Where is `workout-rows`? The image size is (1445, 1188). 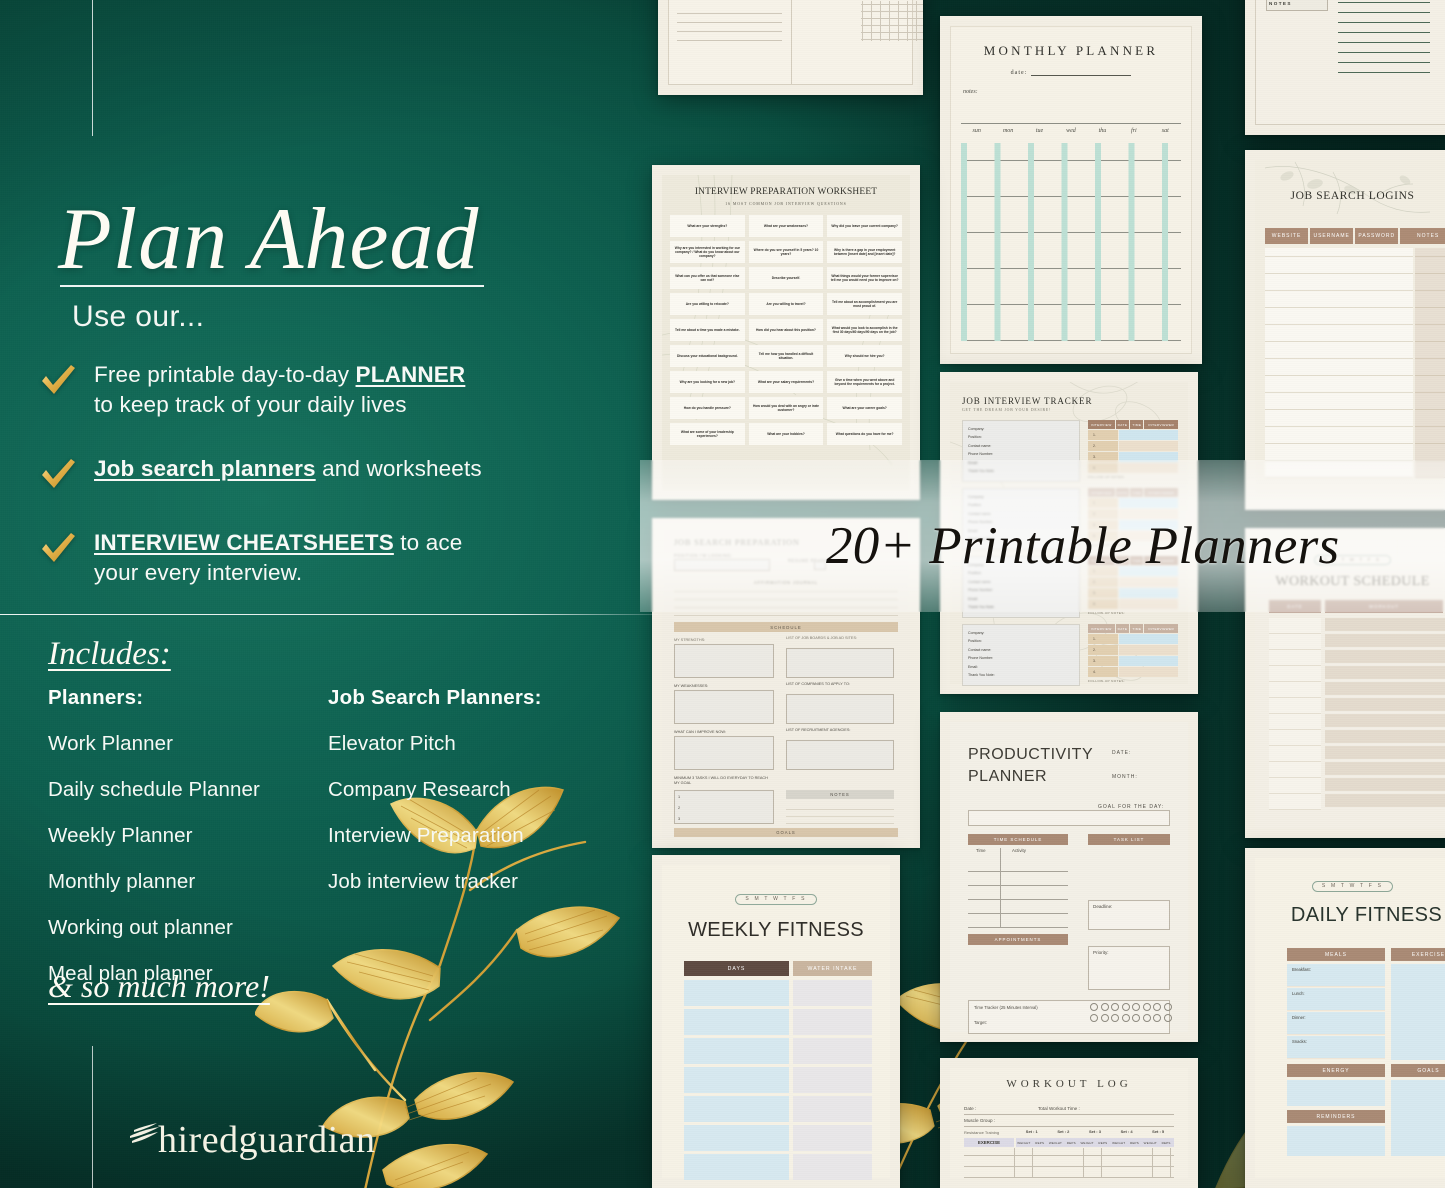
workout-rows is located at coordinates (1385, 714).